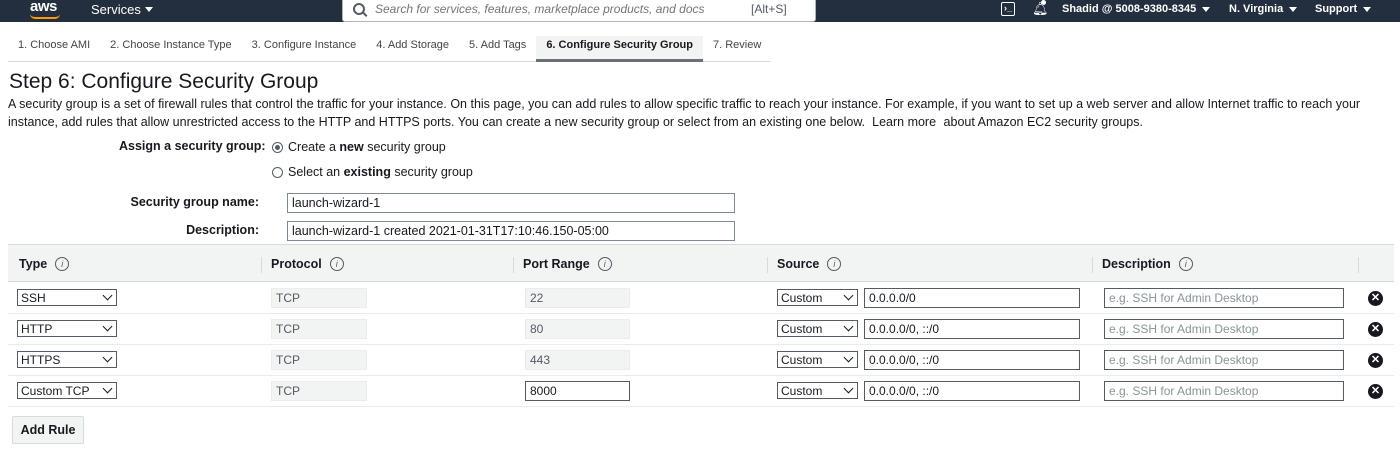 The image size is (1400, 450). Describe the element at coordinates (67, 297) in the screenshot. I see `type-select: SSH` at that location.